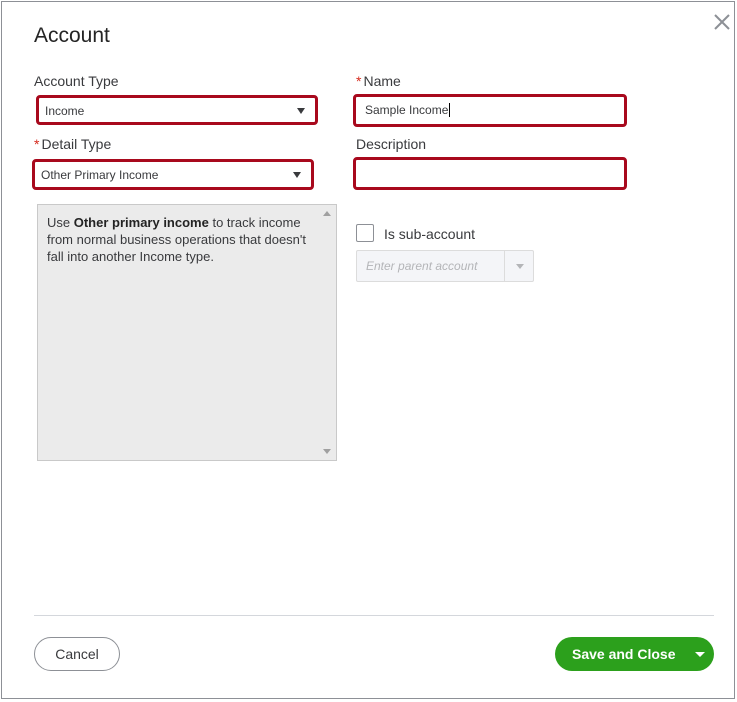  What do you see at coordinates (177, 110) in the screenshot?
I see `account-type-select: Income` at bounding box center [177, 110].